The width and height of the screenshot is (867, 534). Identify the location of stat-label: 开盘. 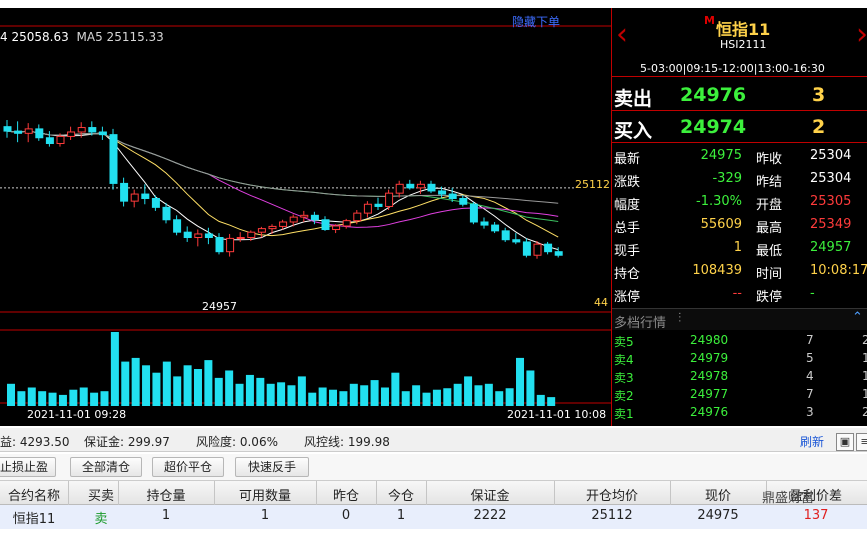
(769, 205).